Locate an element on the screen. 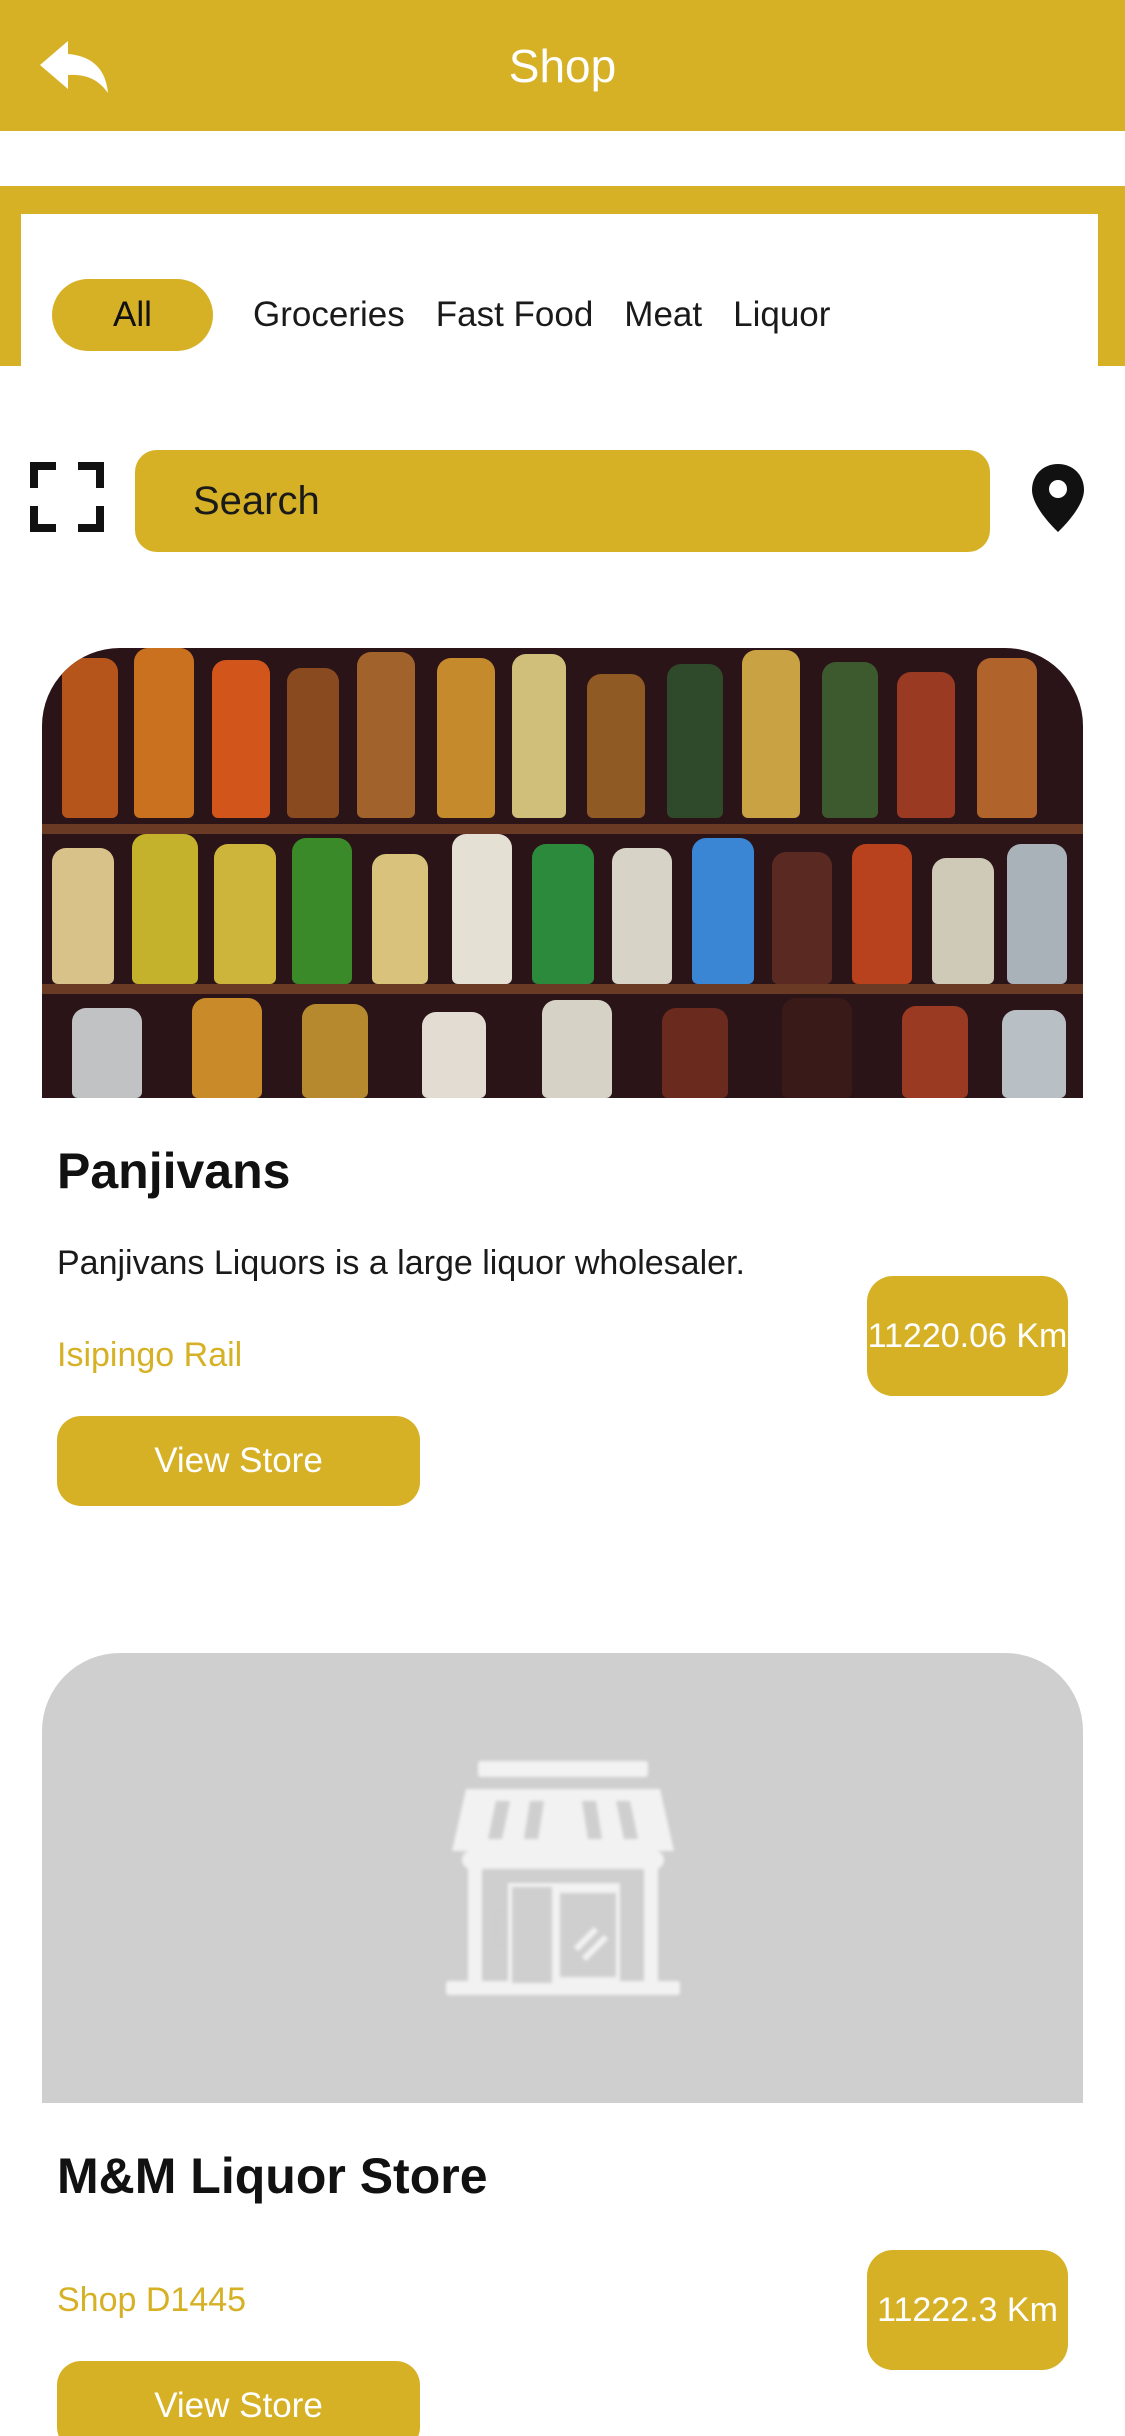 This screenshot has width=1125, height=2436. tab-fast-food: Fast Food is located at coordinates (515, 315).